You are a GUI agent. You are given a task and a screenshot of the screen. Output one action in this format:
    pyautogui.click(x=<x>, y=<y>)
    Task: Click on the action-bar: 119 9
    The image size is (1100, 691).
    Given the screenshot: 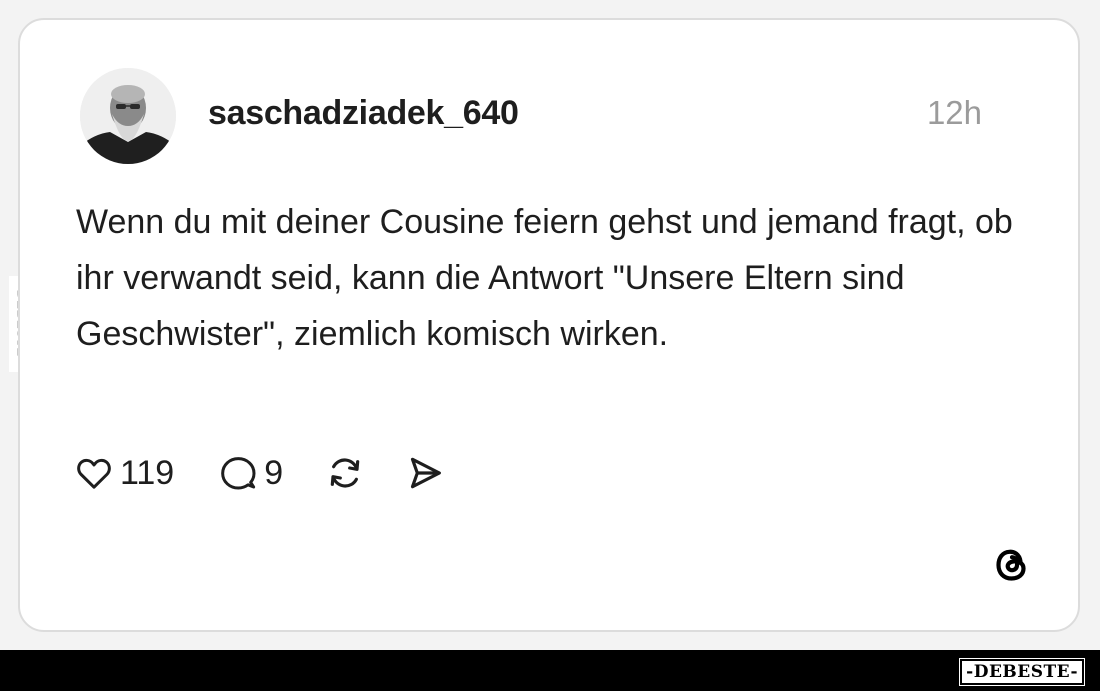 What is the action you would take?
    pyautogui.click(x=259, y=473)
    